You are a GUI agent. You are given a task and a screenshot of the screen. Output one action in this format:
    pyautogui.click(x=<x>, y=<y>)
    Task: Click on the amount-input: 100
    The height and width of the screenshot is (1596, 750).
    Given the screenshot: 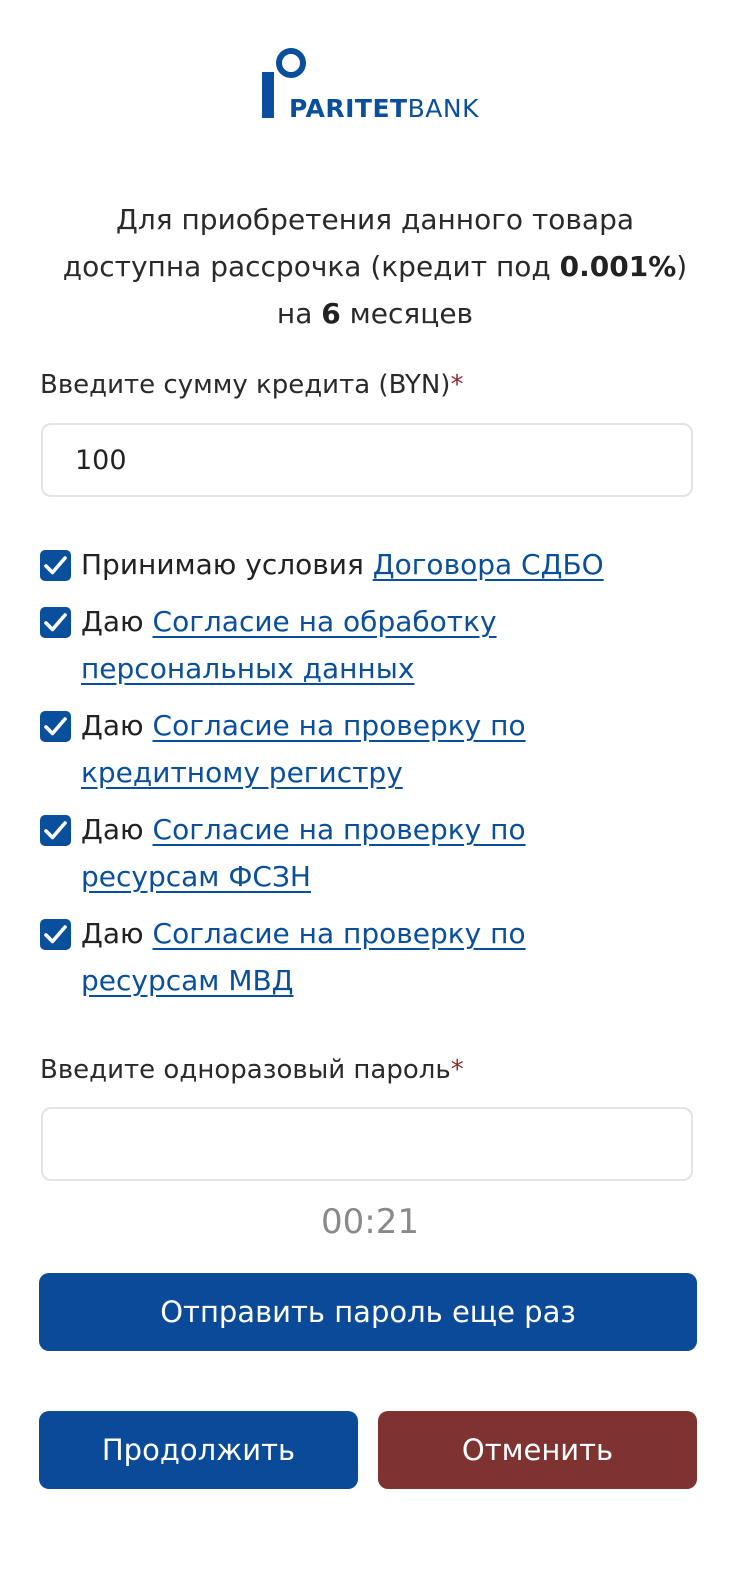 What is the action you would take?
    pyautogui.click(x=367, y=460)
    